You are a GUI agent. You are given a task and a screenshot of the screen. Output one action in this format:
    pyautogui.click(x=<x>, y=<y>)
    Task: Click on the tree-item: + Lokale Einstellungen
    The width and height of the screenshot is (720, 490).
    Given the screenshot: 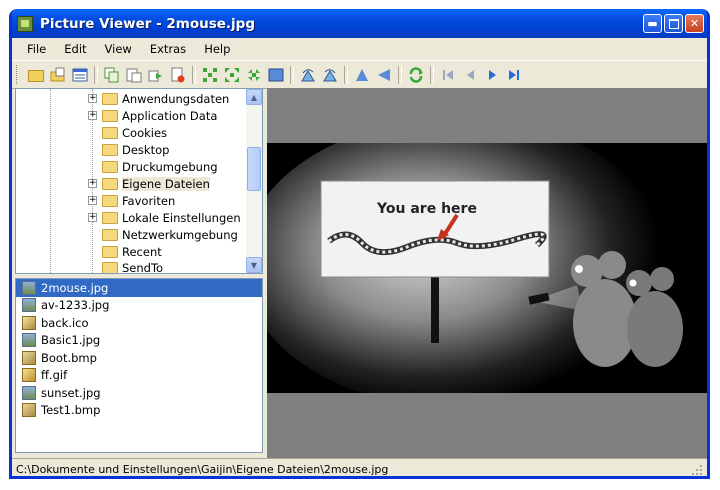 What is the action you would take?
    pyautogui.click(x=164, y=217)
    